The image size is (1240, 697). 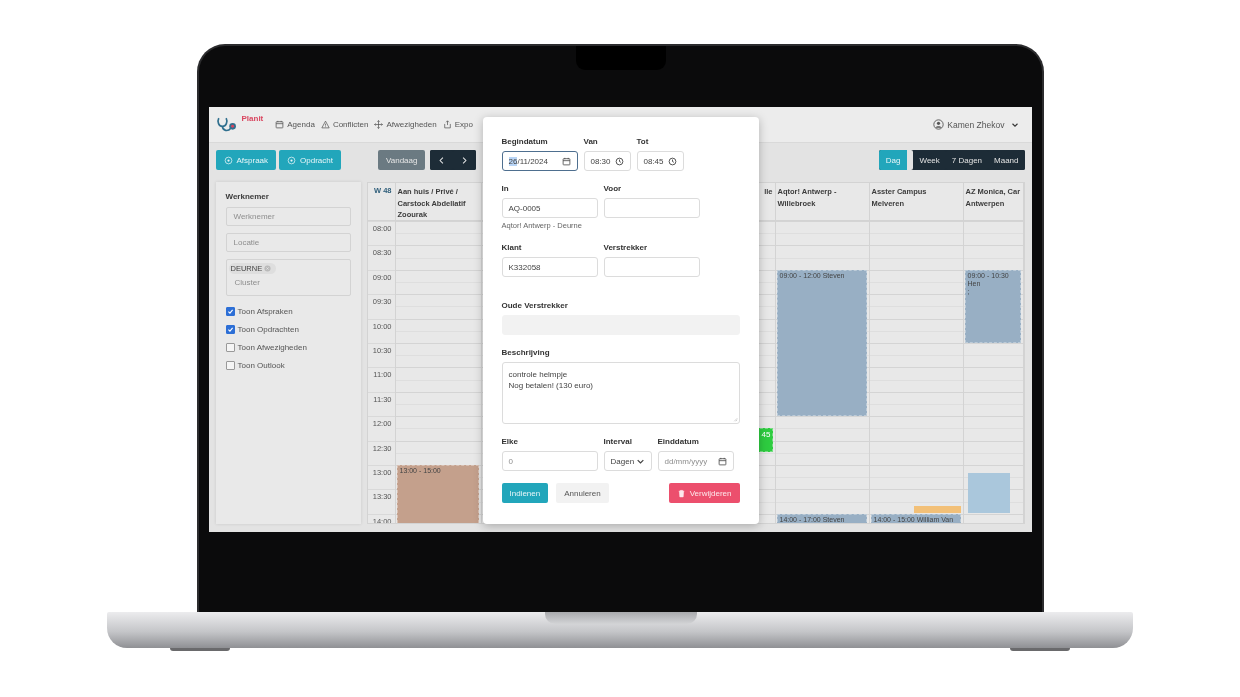 What do you see at coordinates (681, 493) in the screenshot?
I see `trash-icon` at bounding box center [681, 493].